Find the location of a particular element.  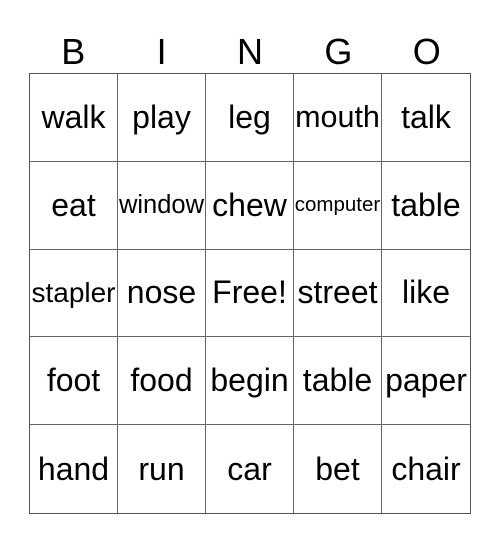

bingo-cell: run is located at coordinates (162, 469).